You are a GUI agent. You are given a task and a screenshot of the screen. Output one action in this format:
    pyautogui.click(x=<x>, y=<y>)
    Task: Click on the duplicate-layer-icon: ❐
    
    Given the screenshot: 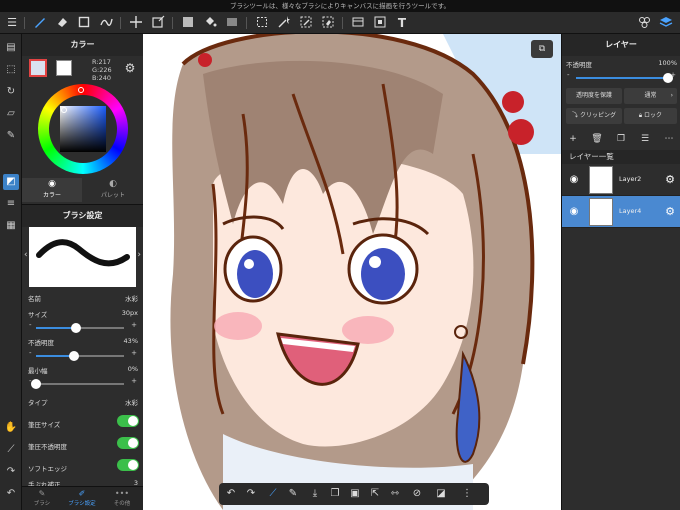 What is the action you would take?
    pyautogui.click(x=621, y=139)
    